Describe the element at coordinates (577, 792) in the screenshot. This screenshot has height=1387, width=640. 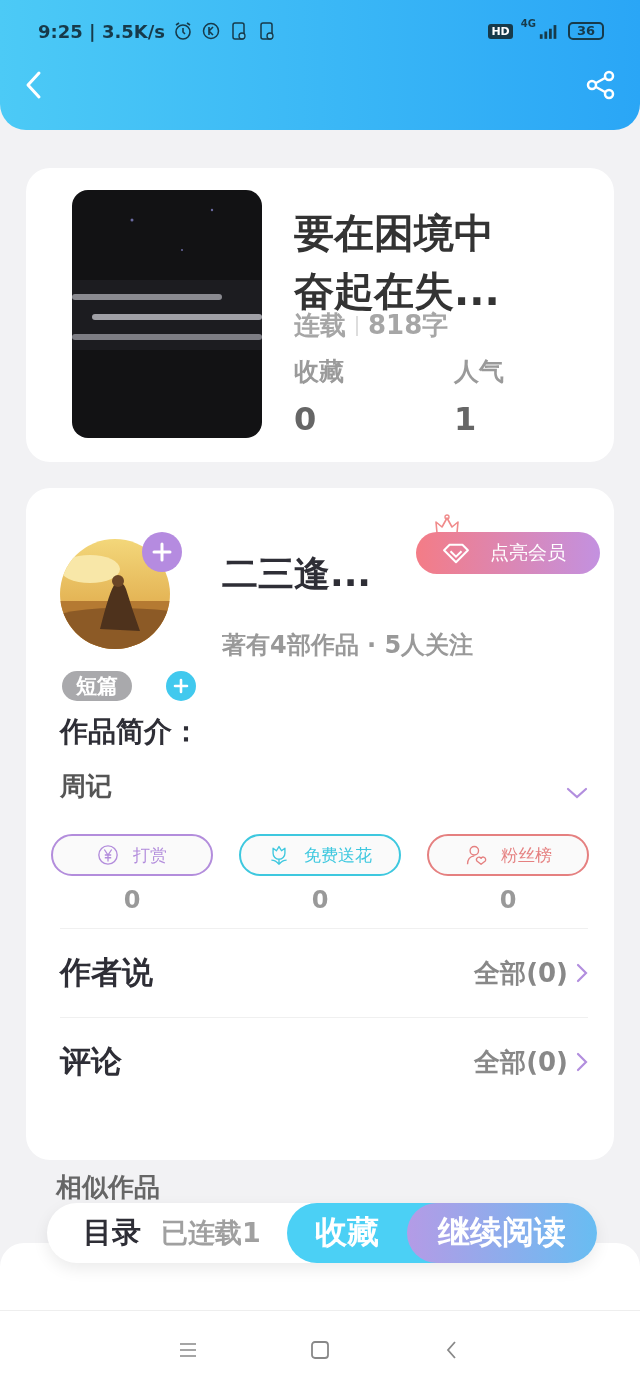
I see `expand-chevron-icon` at that location.